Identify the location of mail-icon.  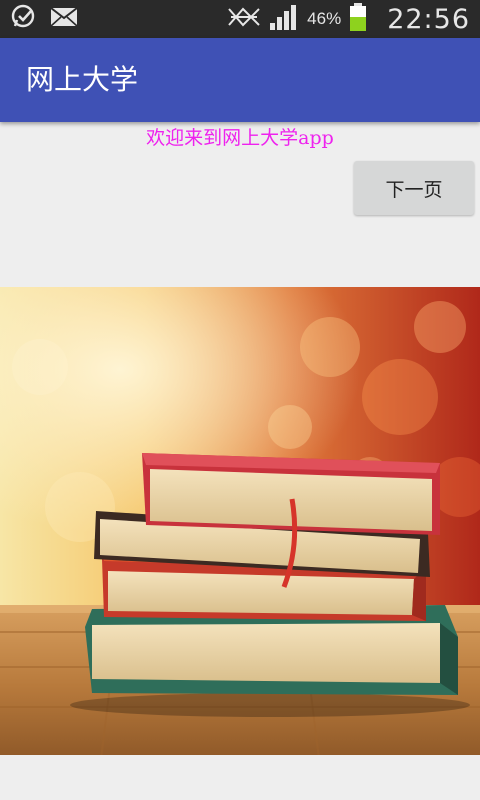
(64, 19).